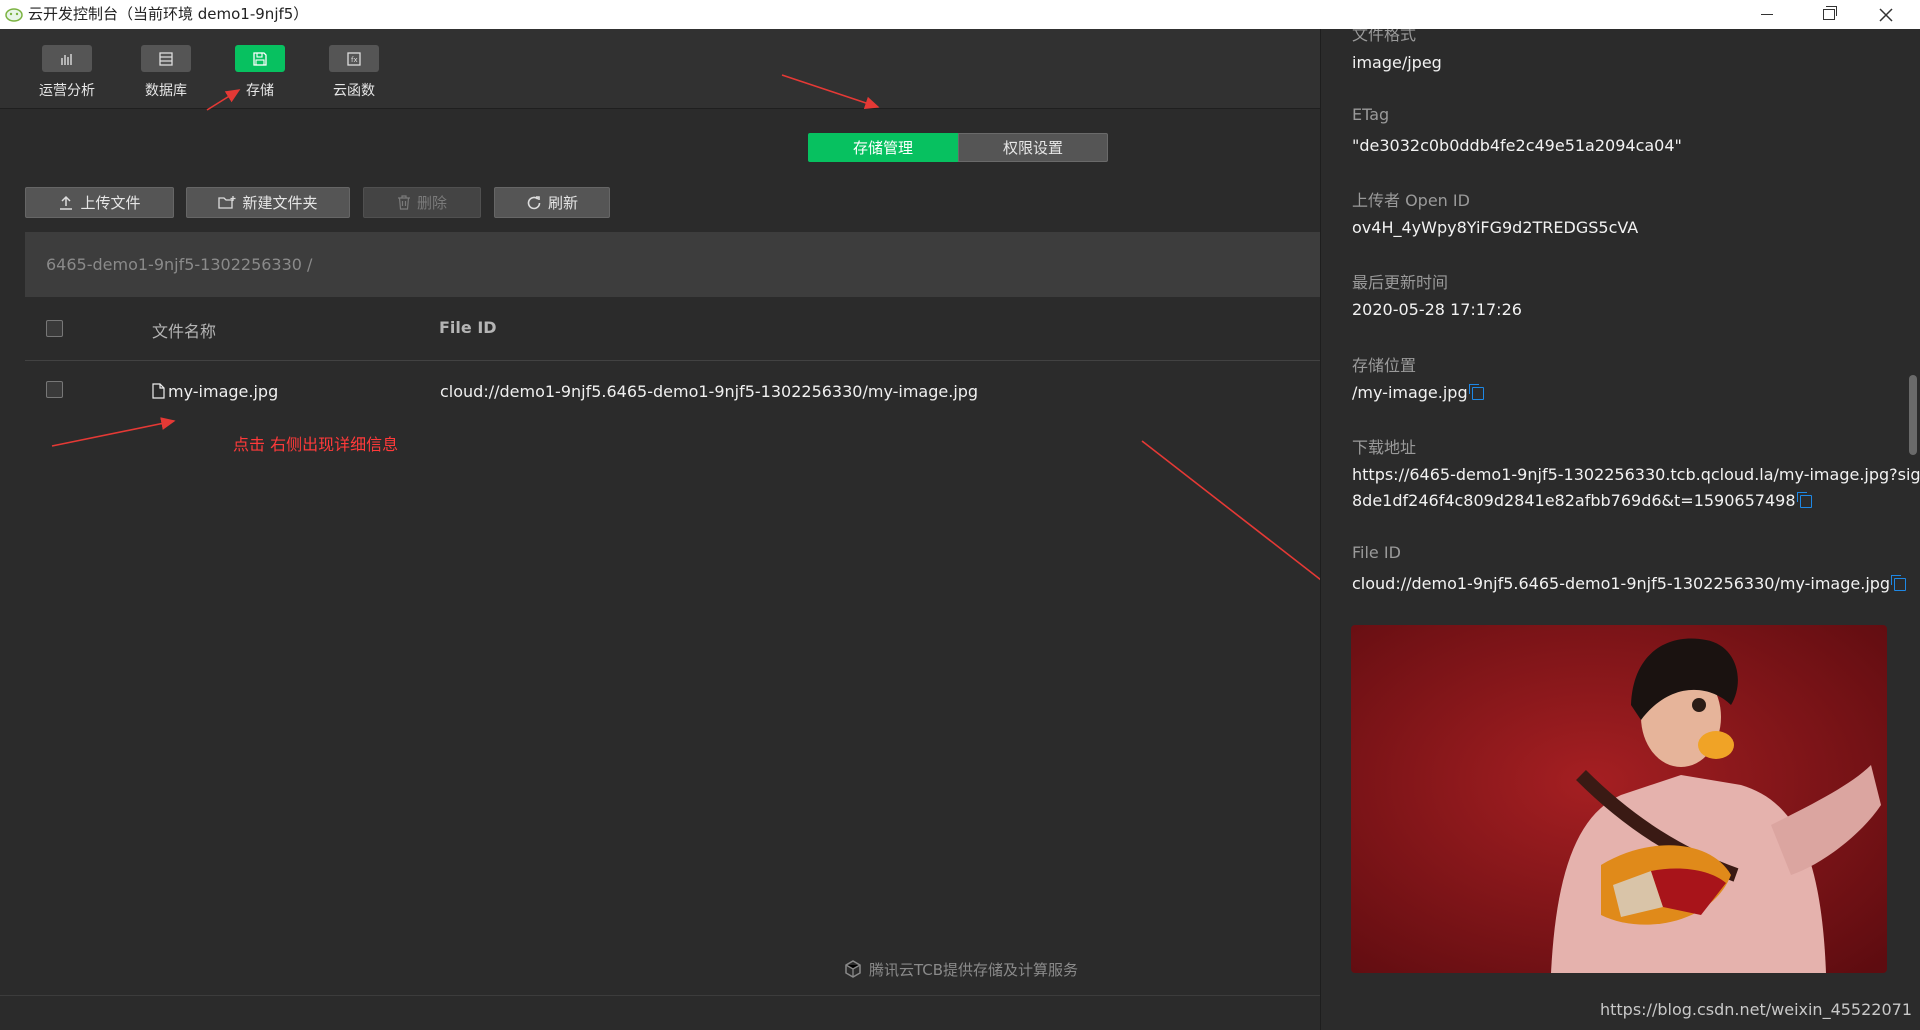 The width and height of the screenshot is (1920, 1030). What do you see at coordinates (1410, 392) in the screenshot?
I see `detail-location-value: /my-image.jpg` at bounding box center [1410, 392].